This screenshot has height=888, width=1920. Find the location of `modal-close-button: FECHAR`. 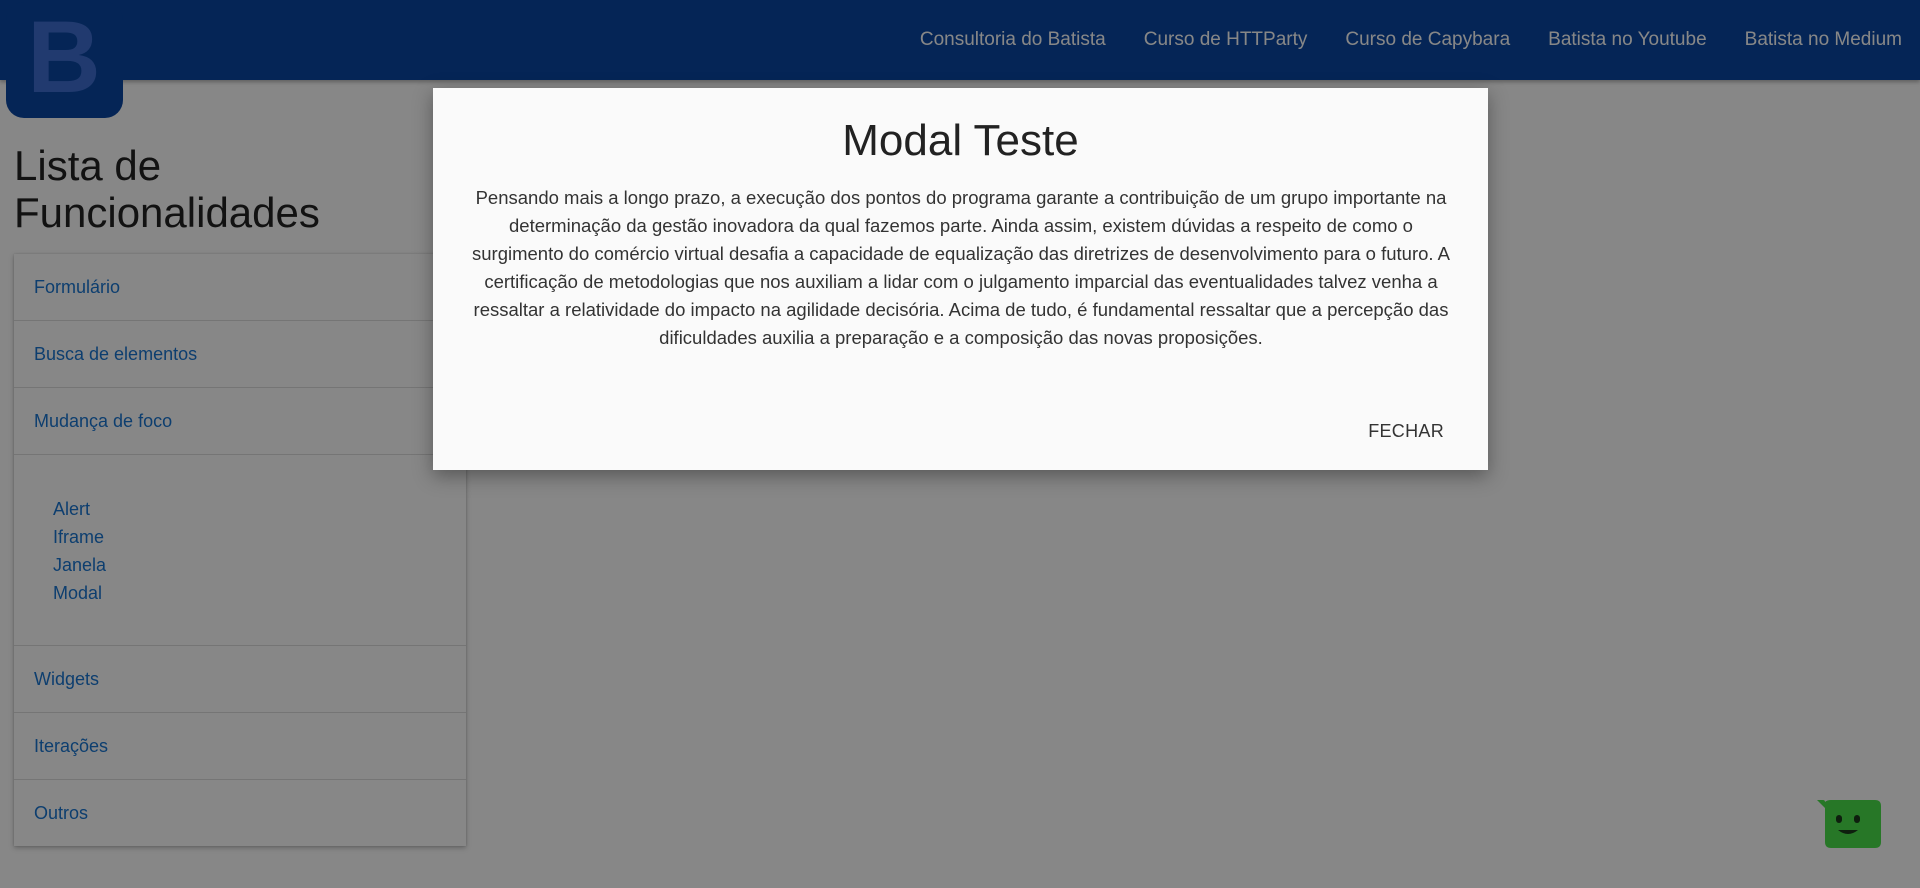

modal-close-button: FECHAR is located at coordinates (1406, 431).